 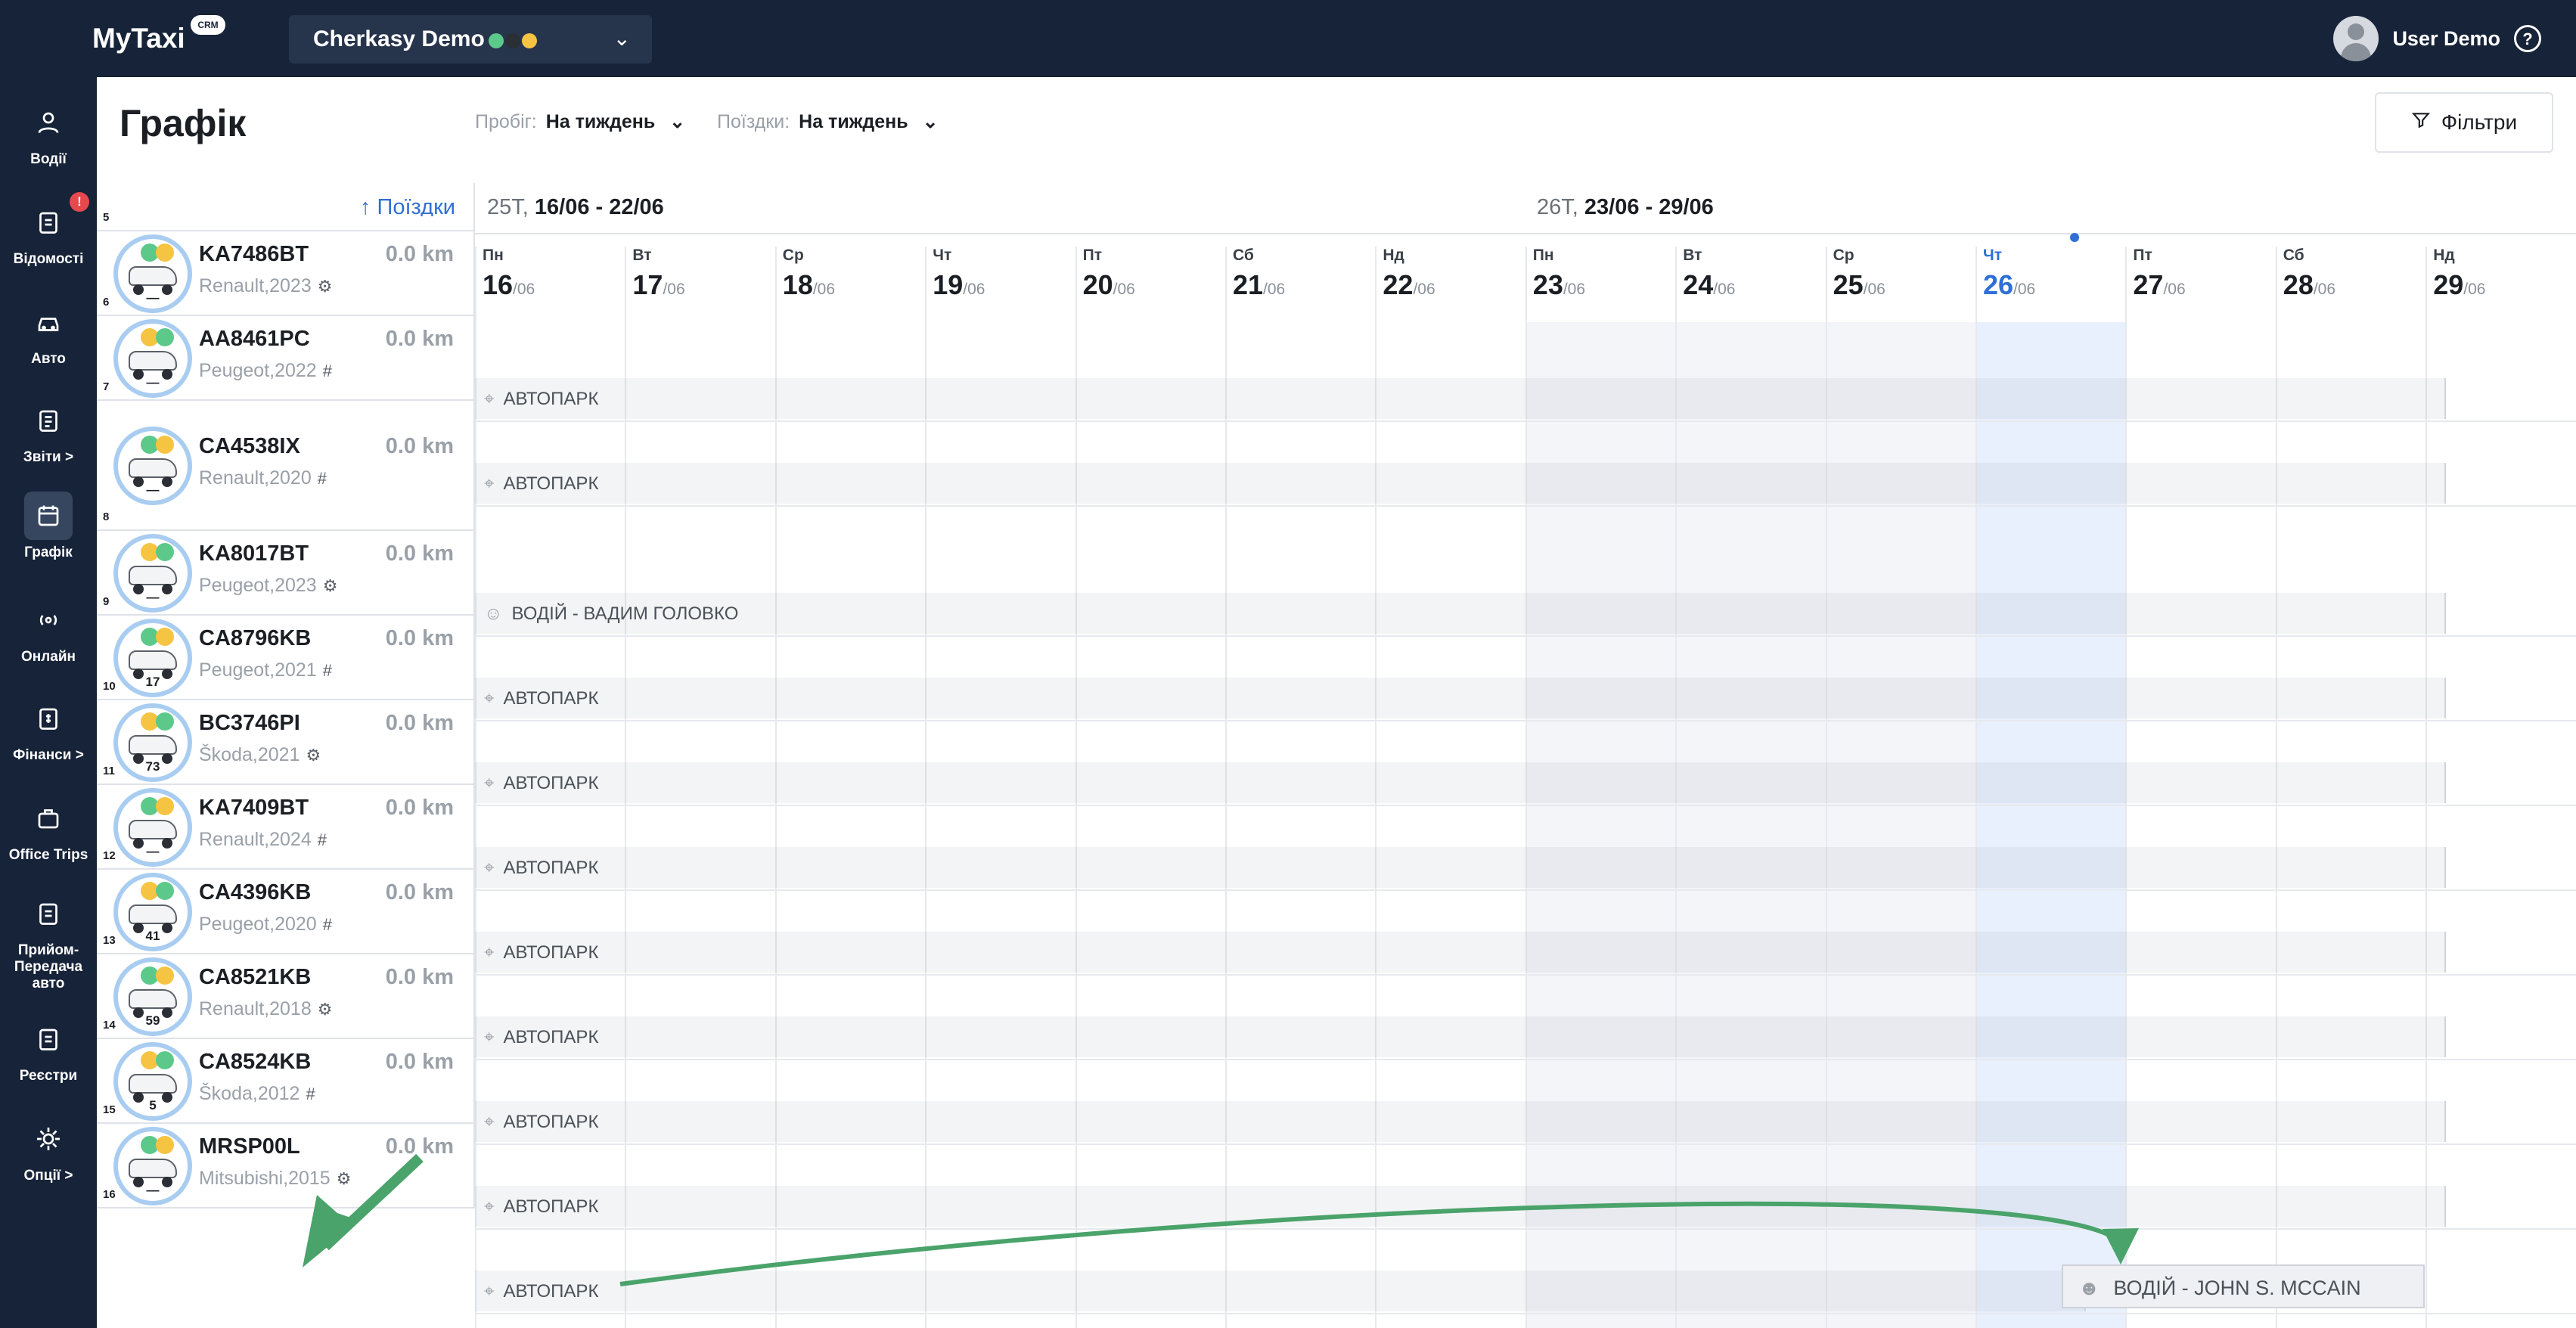 I want to click on filters-button: Фільтри, so click(x=2464, y=122).